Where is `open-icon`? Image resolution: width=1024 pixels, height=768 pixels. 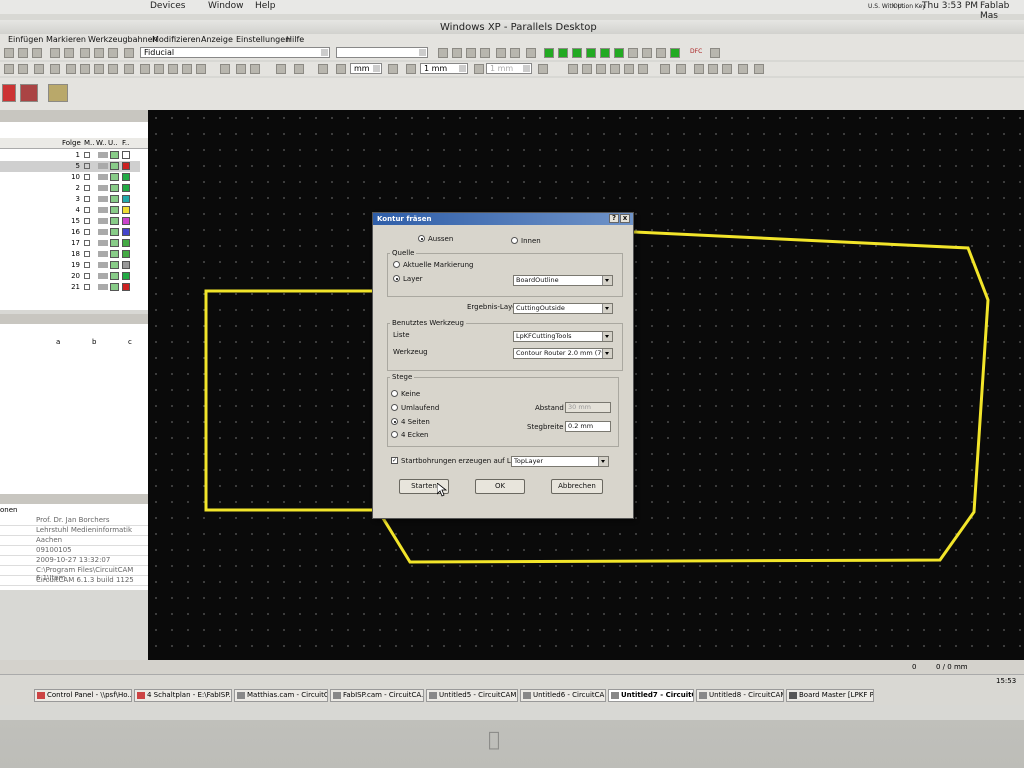 open-icon is located at coordinates (23, 53).